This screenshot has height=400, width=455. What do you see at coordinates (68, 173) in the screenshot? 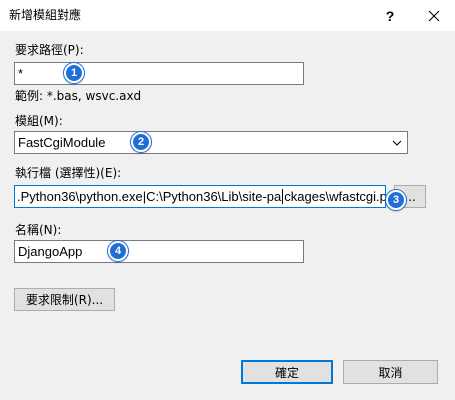
I see `executable-label: 執行檔 (選擇性)(E):` at bounding box center [68, 173].